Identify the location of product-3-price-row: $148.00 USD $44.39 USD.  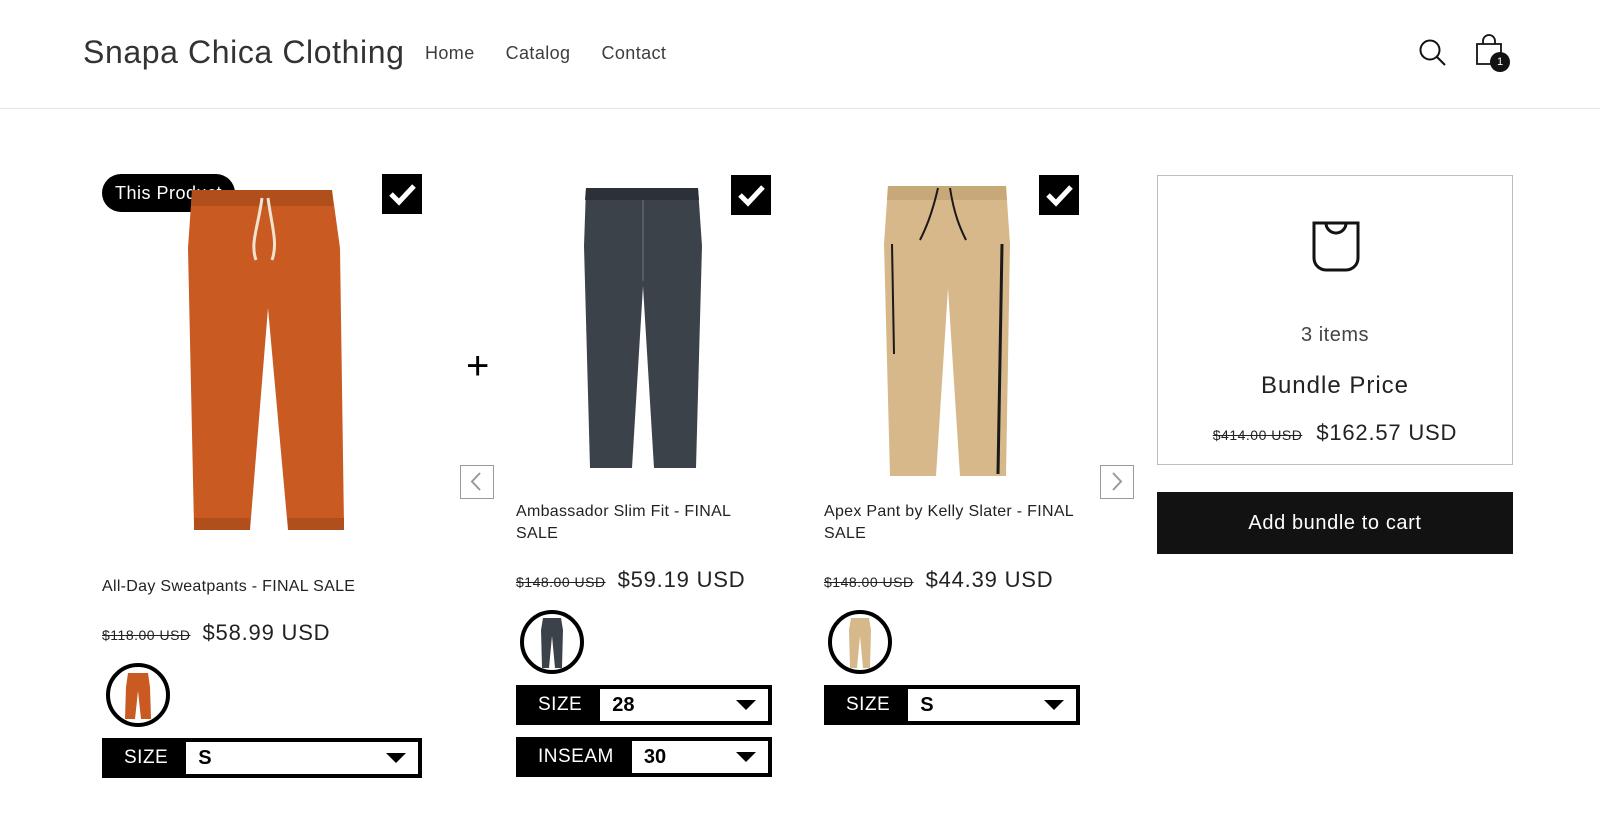
(938, 580).